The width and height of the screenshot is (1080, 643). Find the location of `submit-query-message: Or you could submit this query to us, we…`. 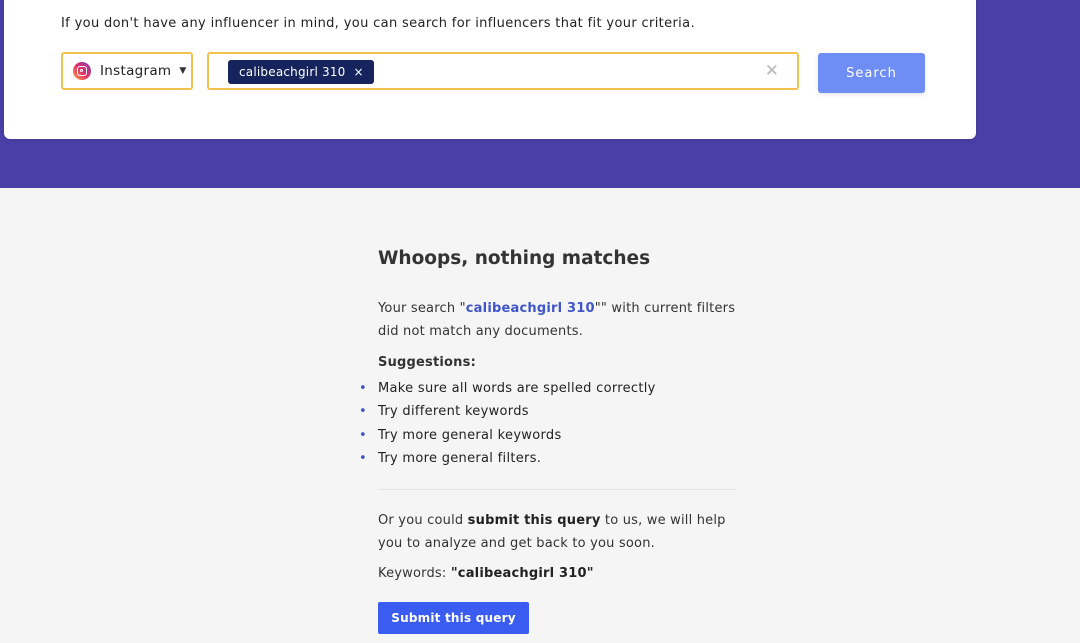

submit-query-message: Or you could submit this query to us, we… is located at coordinates (552, 532).